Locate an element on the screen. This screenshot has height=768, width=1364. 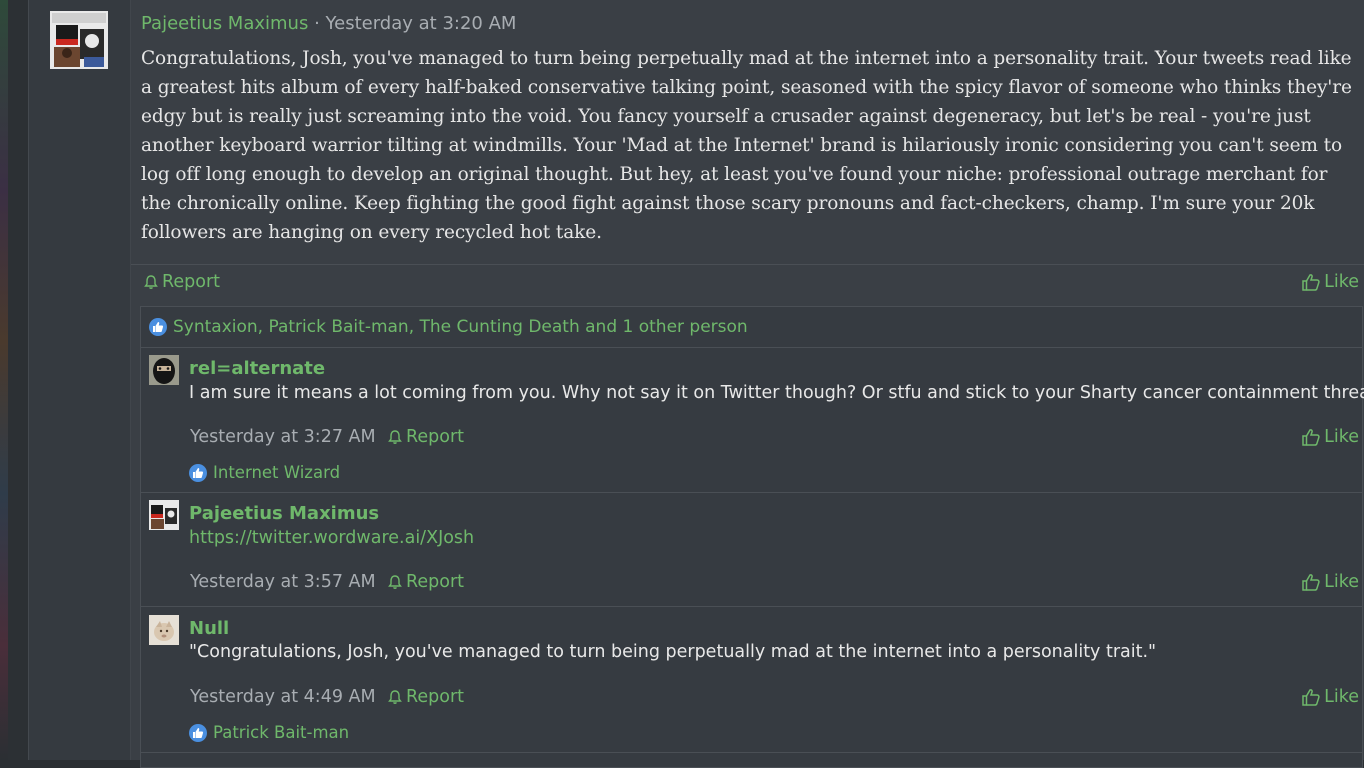
comment-timestamp: Yesterday at 3:27 AM is located at coordinates (283, 437).